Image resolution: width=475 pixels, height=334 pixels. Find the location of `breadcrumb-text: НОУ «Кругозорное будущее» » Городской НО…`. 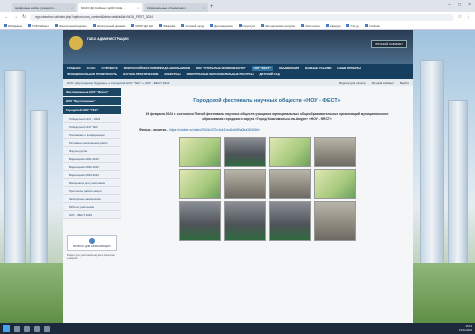

breadcrumb-text: НОУ «Кругозорное будущее» » Городской НО… is located at coordinates (118, 83).